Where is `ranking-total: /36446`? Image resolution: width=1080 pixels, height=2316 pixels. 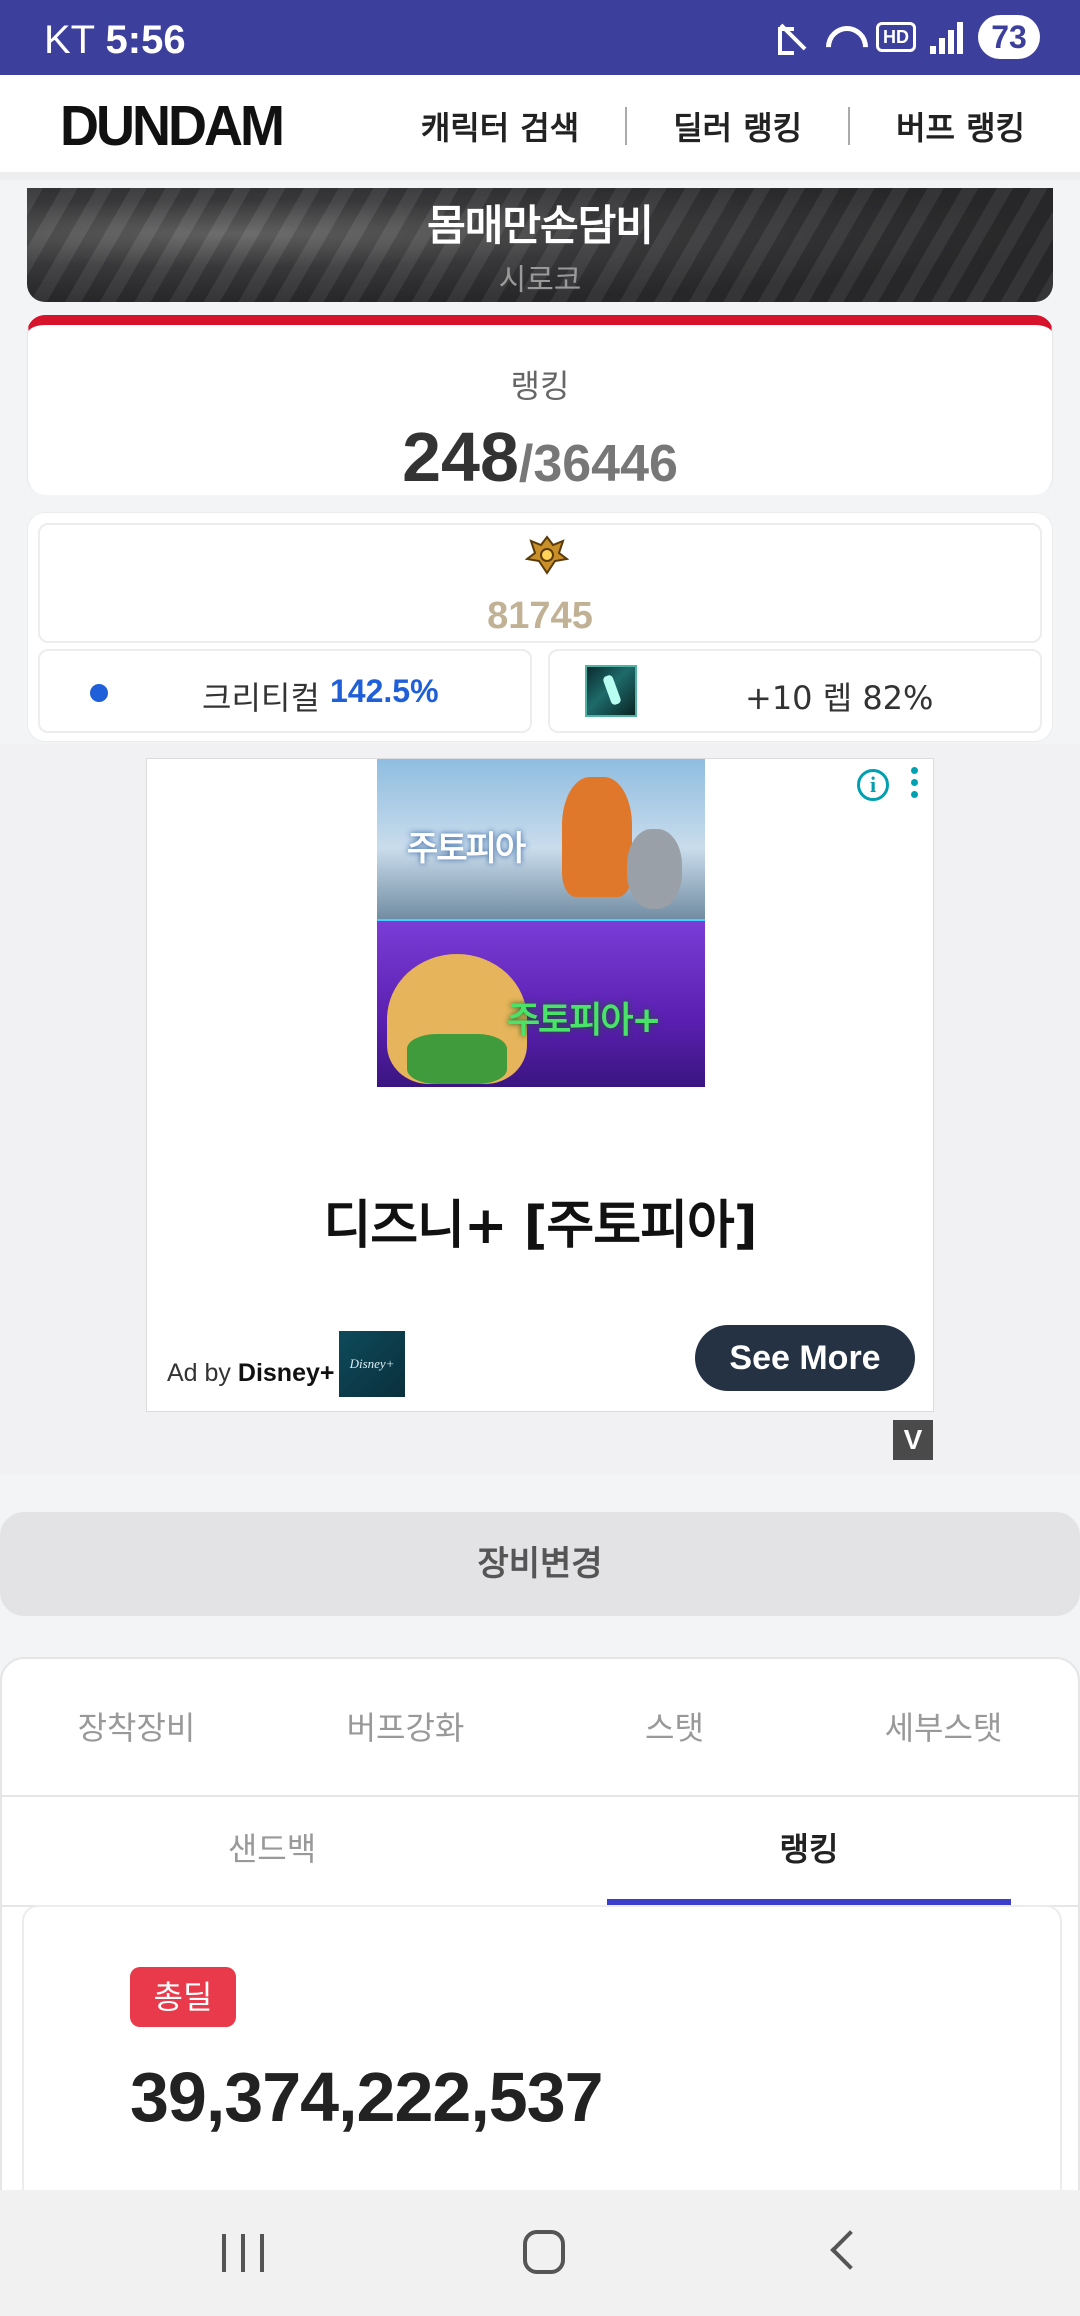 ranking-total: /36446 is located at coordinates (598, 464).